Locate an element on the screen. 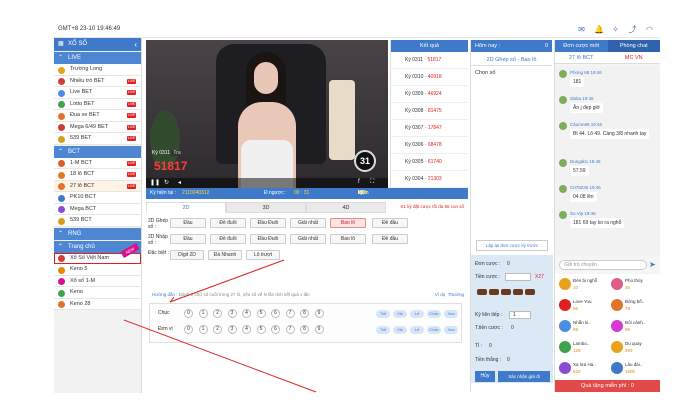 This screenshot has width=700, height=400. annotation-arrows is located at coordinates (220, 326).